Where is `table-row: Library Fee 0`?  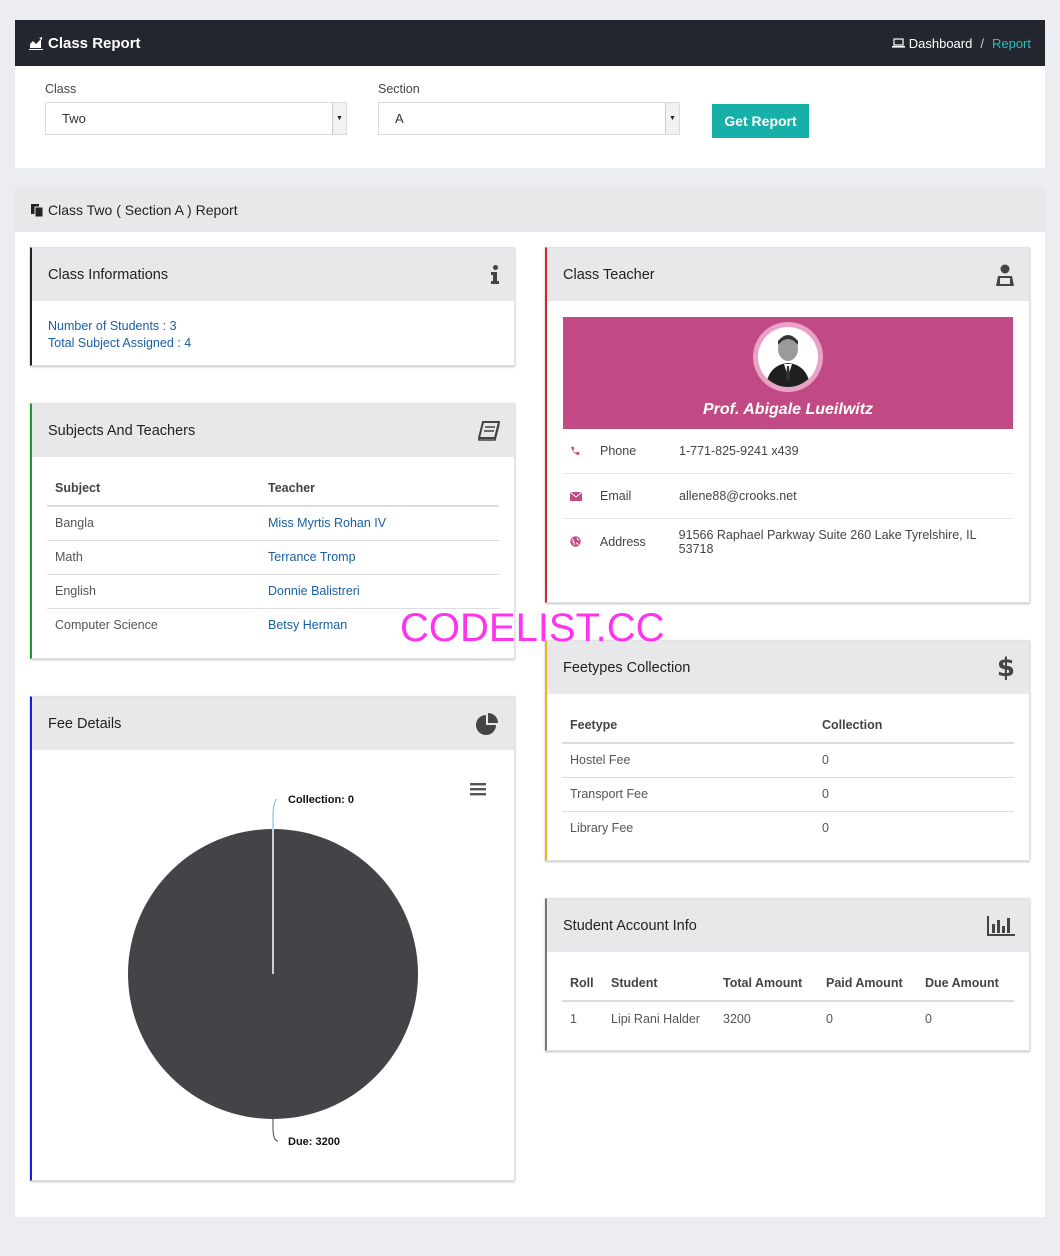 table-row: Library Fee 0 is located at coordinates (788, 828).